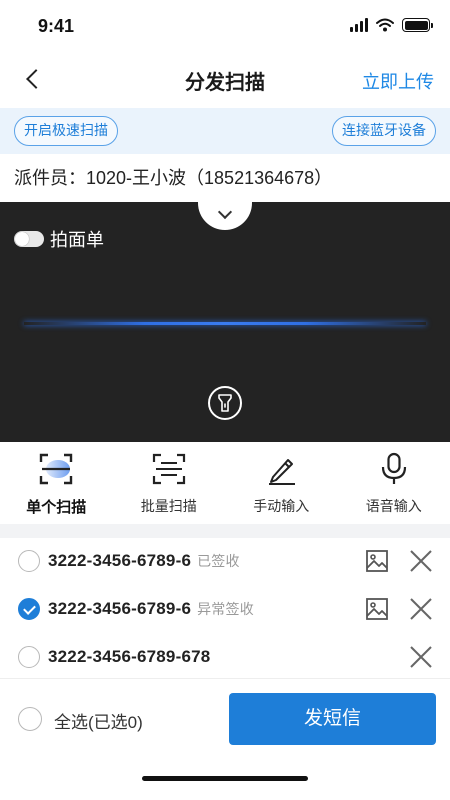  What do you see at coordinates (384, 131) in the screenshot?
I see `connect-bluetooth-button: 连接蓝牙设备` at bounding box center [384, 131].